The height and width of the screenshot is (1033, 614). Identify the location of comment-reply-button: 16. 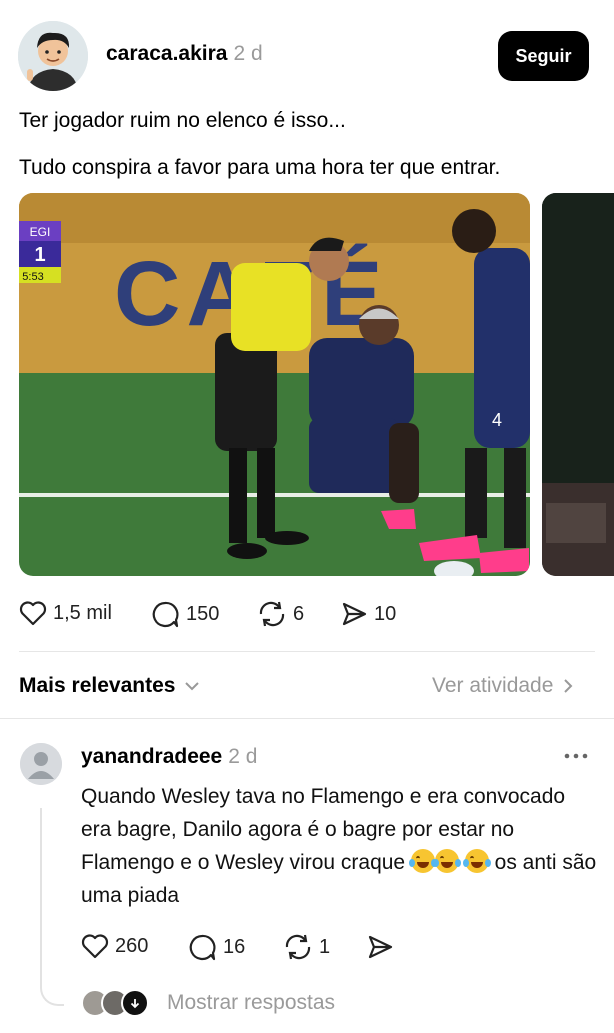
(216, 947).